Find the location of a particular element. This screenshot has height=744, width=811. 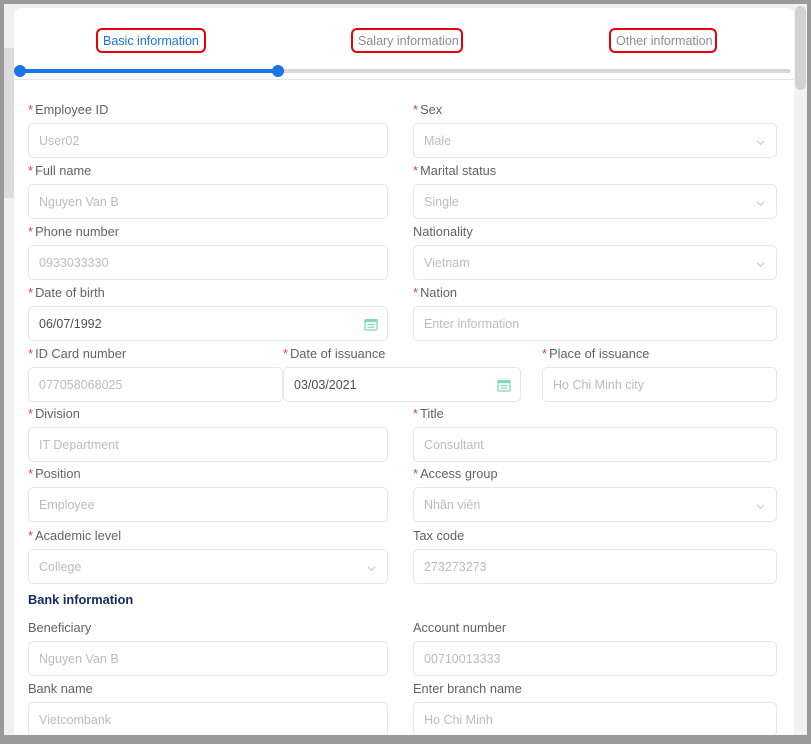

select-nationality: Vietnam is located at coordinates (595, 262).